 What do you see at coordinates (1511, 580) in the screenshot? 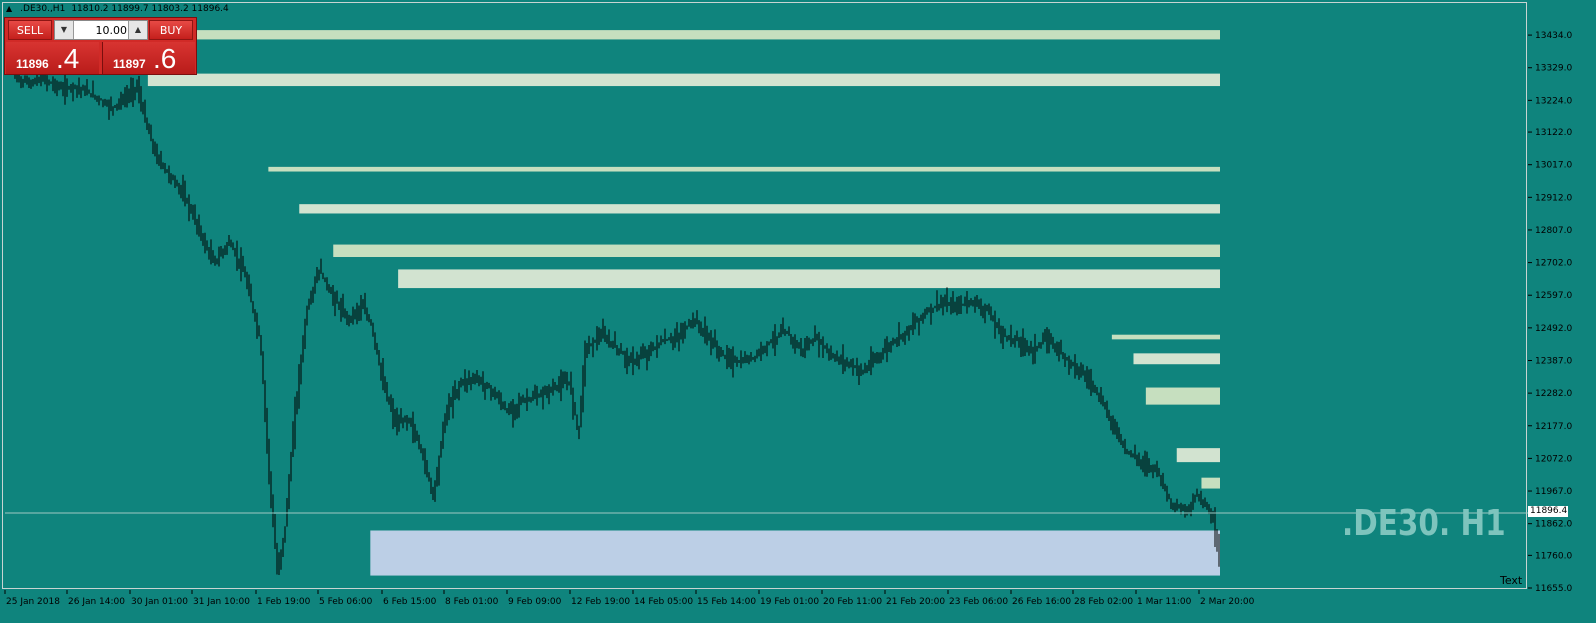
I see `text-object-label: Text` at bounding box center [1511, 580].